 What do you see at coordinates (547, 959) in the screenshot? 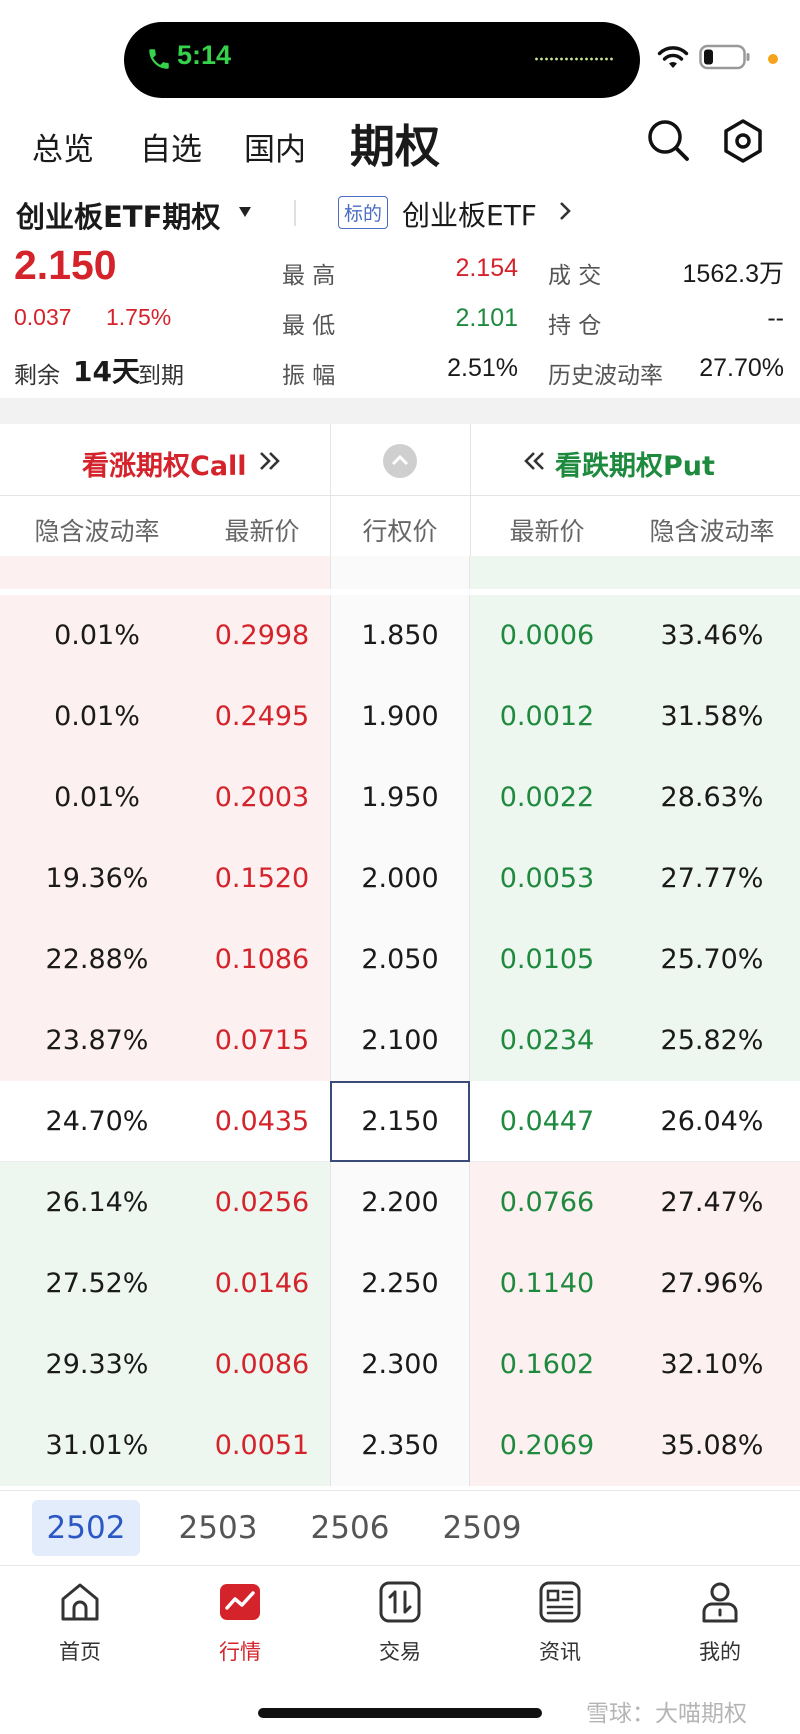
I see `put-price: 0.0105` at bounding box center [547, 959].